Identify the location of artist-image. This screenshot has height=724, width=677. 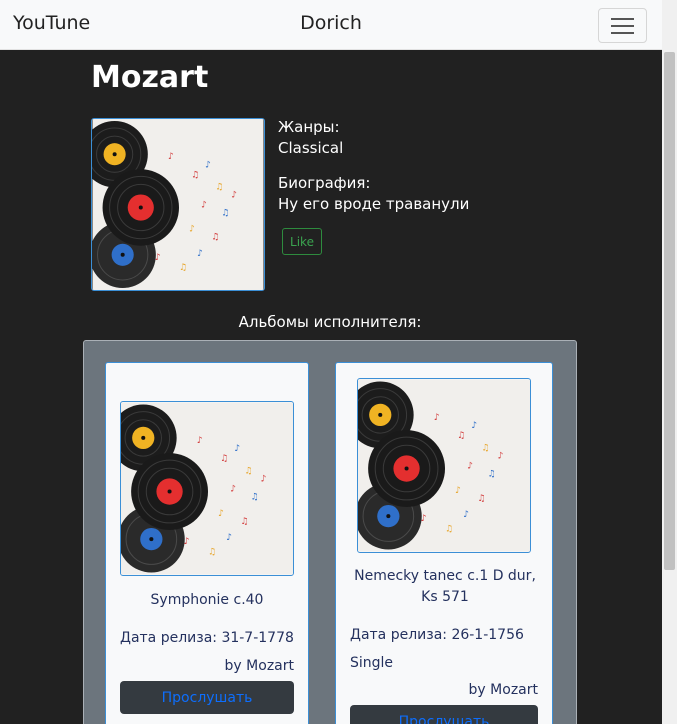
(178, 204).